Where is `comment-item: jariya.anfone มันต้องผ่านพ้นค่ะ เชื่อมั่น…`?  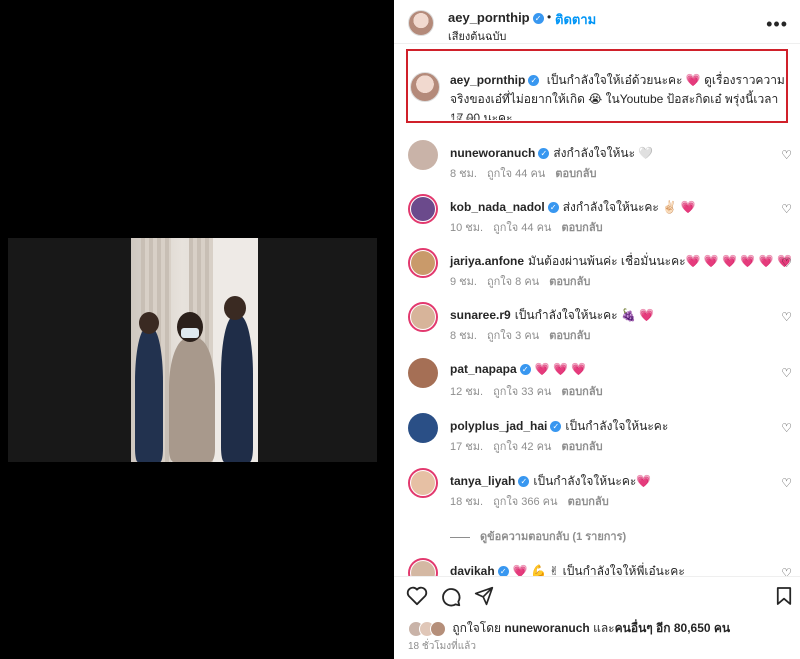
comment-item: jariya.anfone มันต้องผ่านพ้นค่ะ เชื่อมั่น… is located at coordinates (597, 269).